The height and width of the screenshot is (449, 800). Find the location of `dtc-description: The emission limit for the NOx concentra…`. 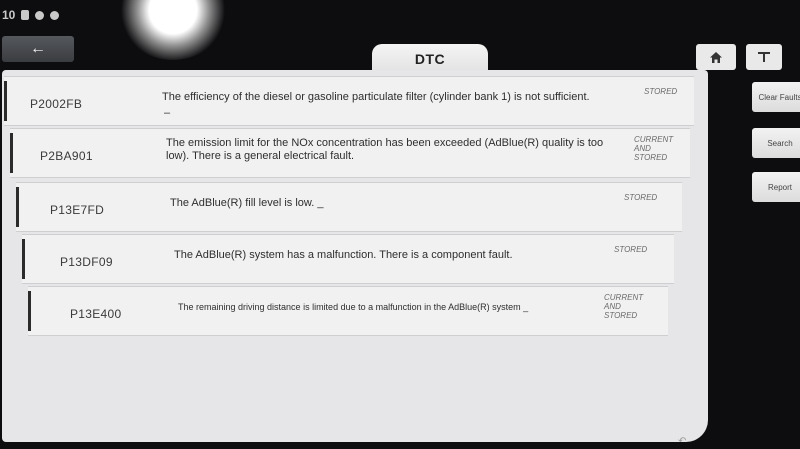

dtc-description: The emission limit for the NOx concentra… is located at coordinates (385, 149).